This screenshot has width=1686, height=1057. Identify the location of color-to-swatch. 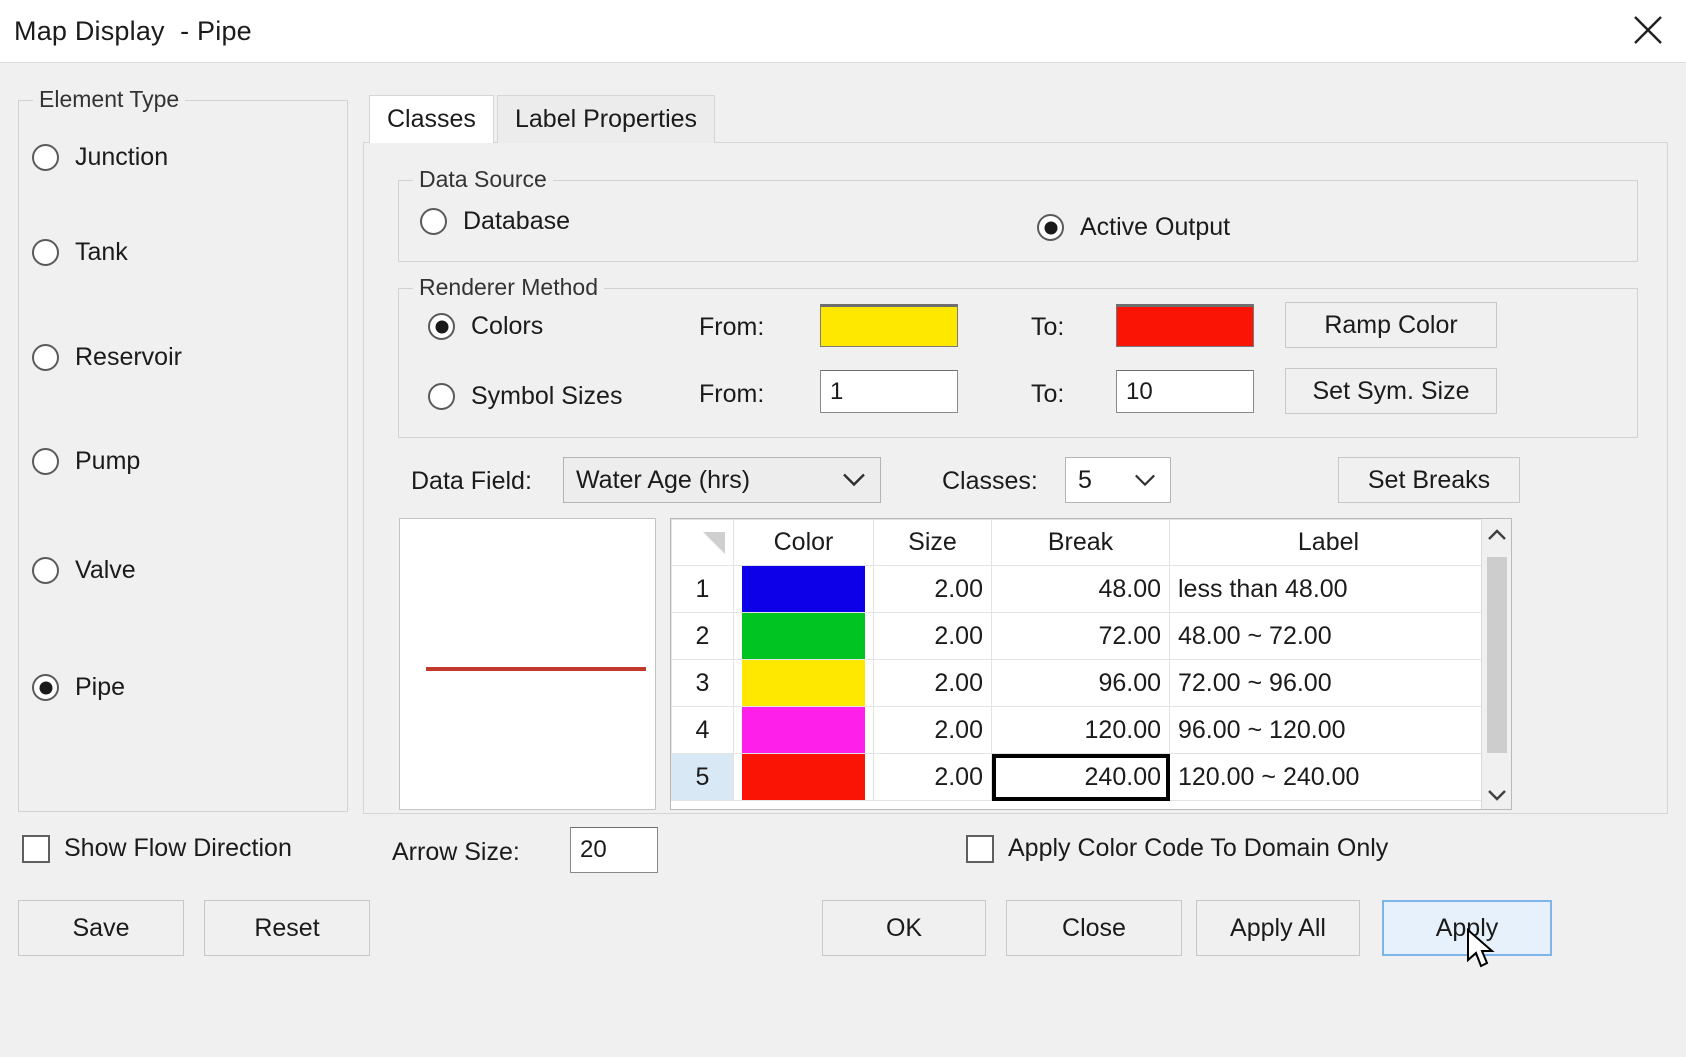
(1185, 325).